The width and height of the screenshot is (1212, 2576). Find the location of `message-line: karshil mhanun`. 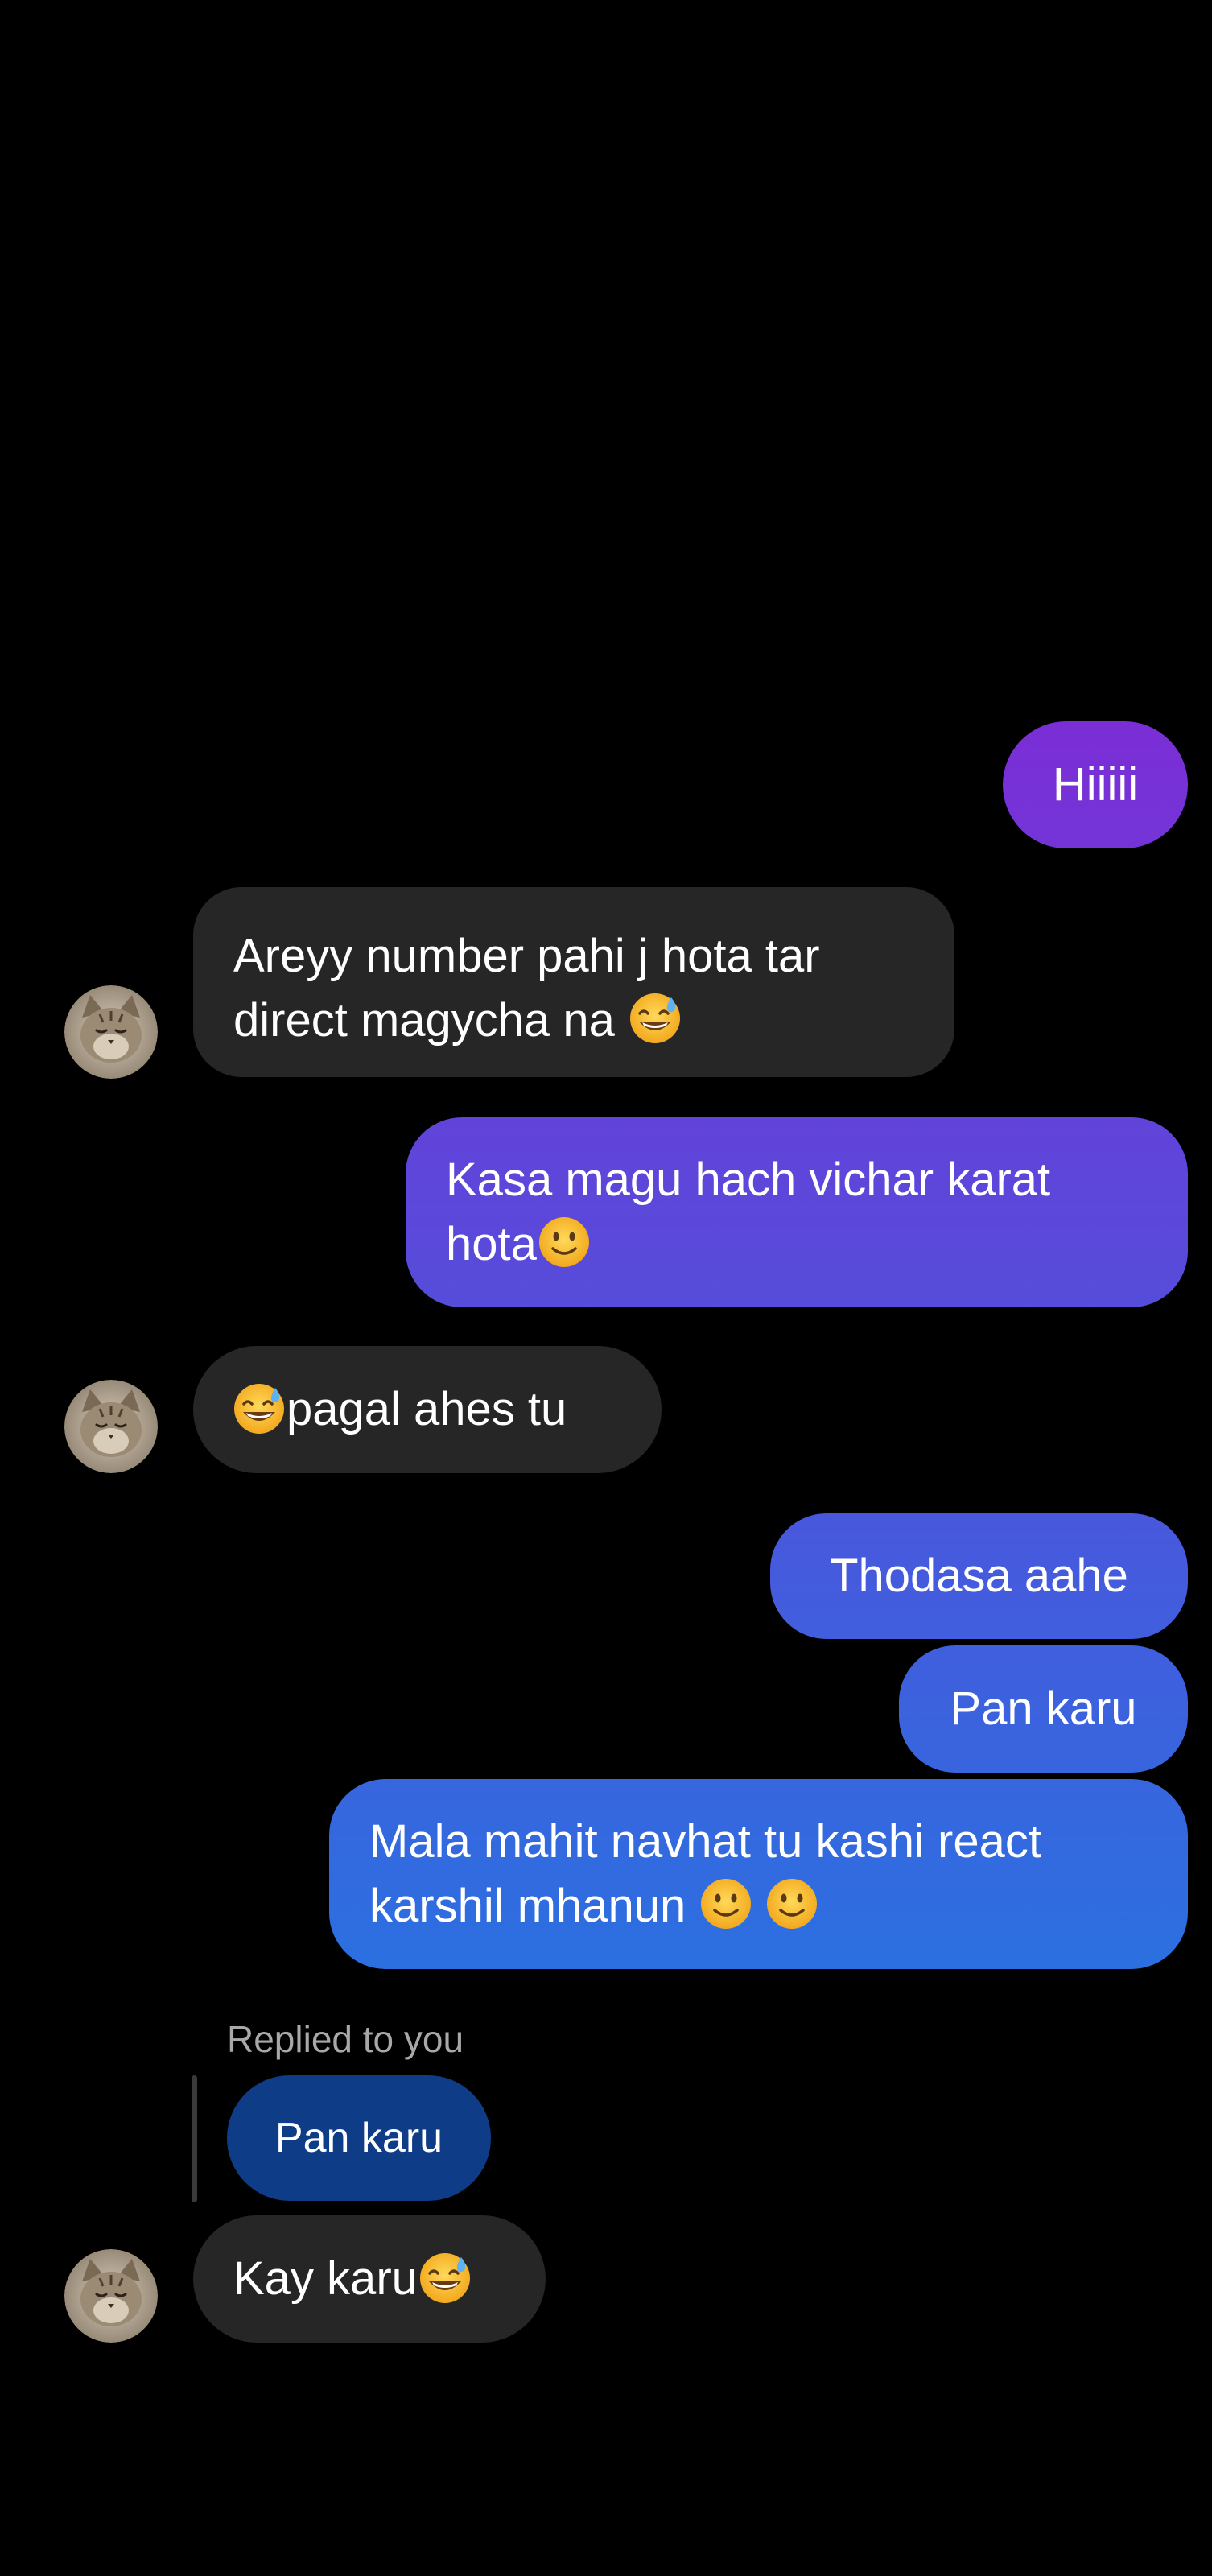

message-line: karshil mhanun is located at coordinates (527, 1906).